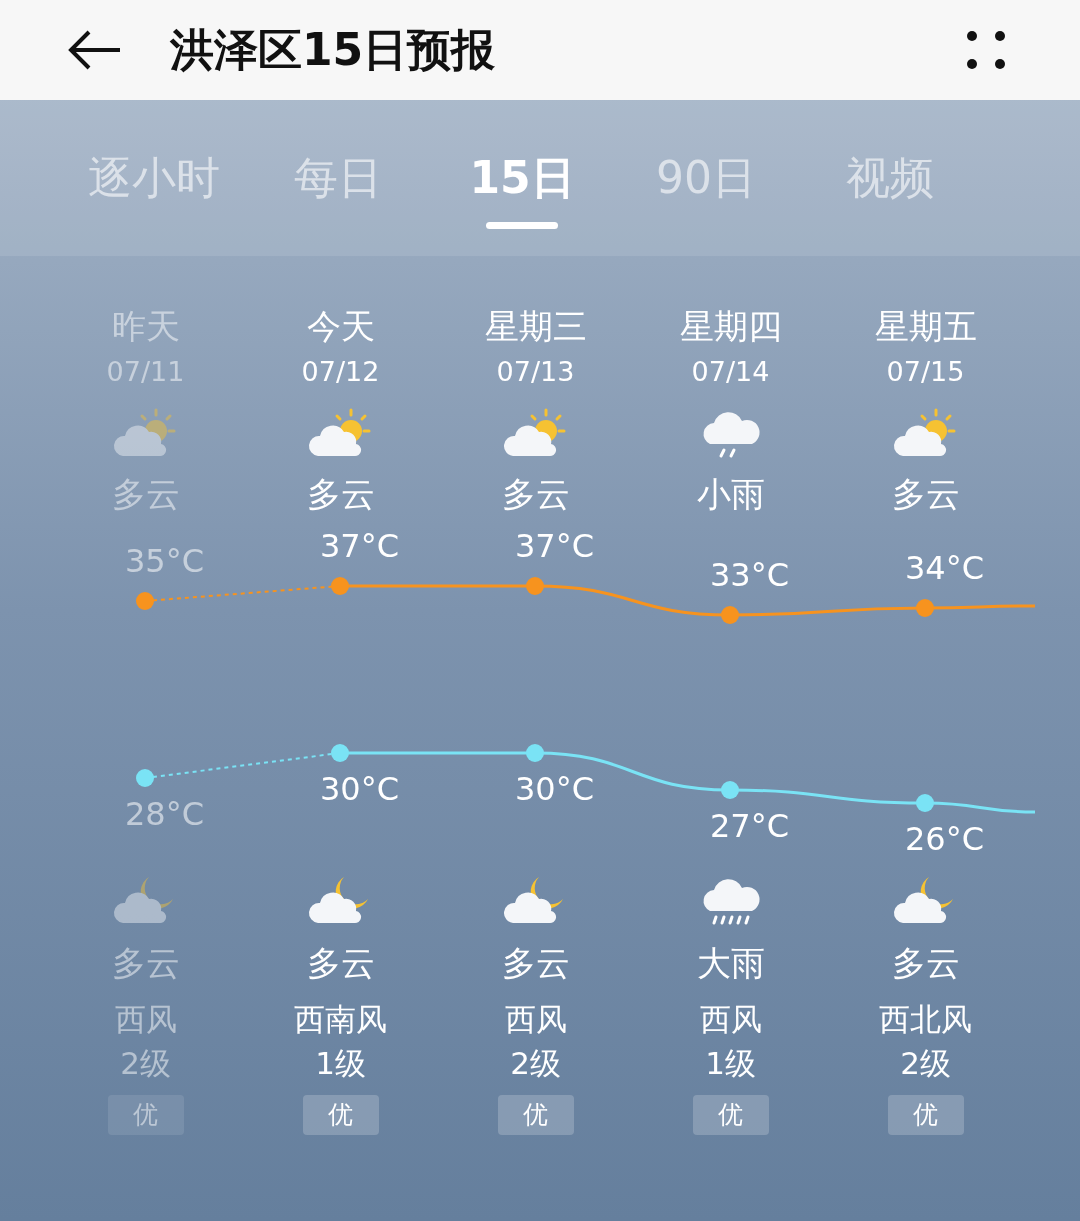 This screenshot has width=1080, height=1221. I want to click on day-date: 07/14, so click(730, 372).